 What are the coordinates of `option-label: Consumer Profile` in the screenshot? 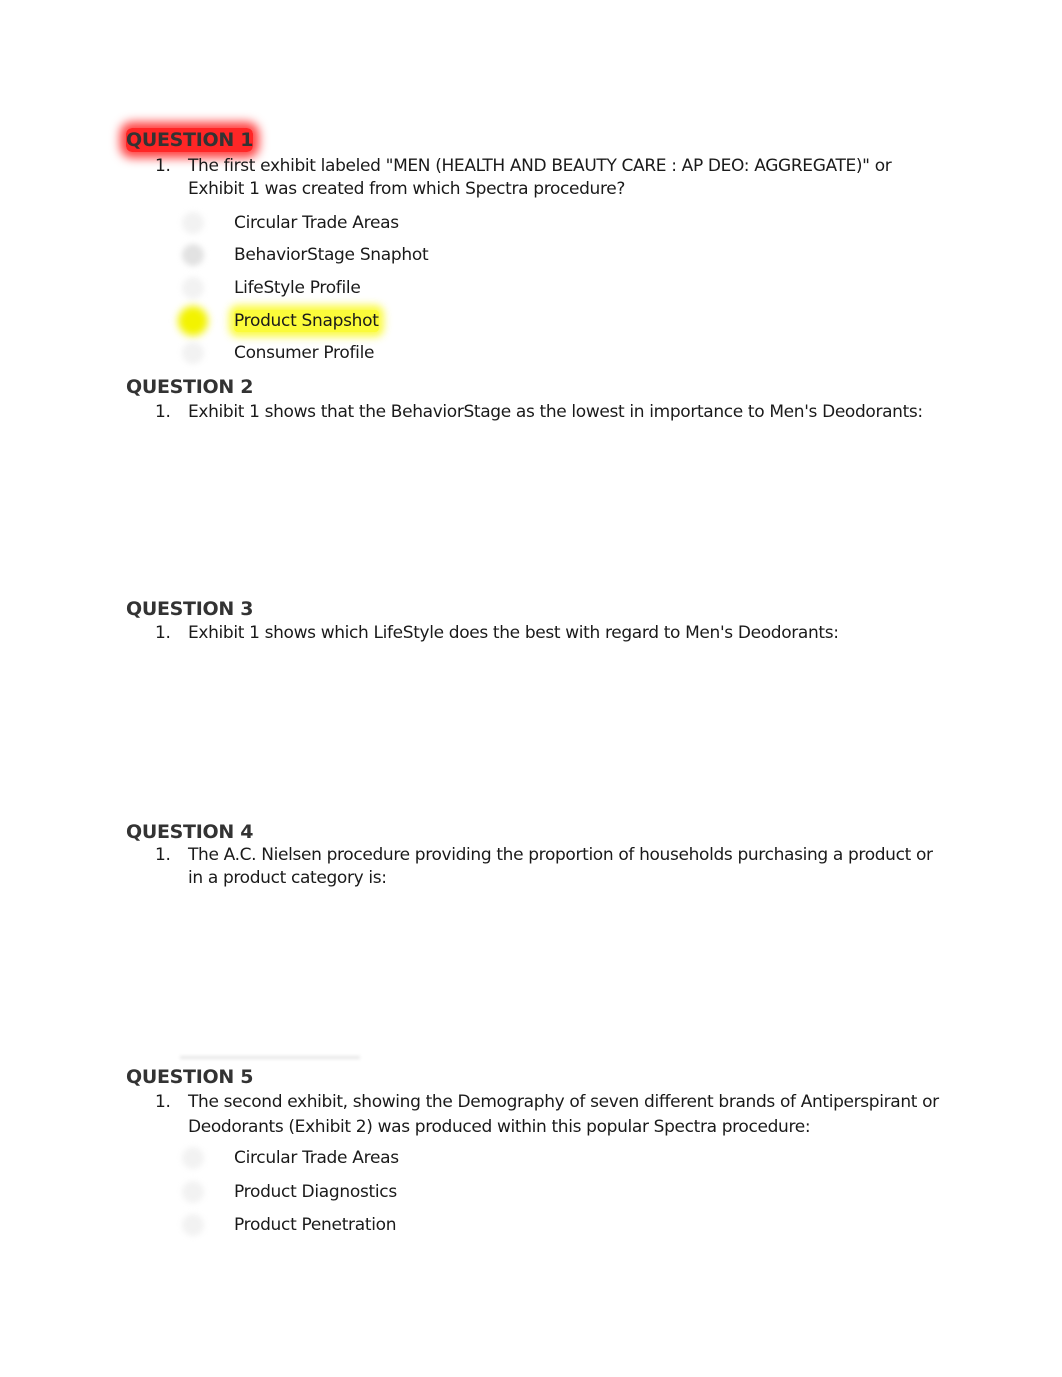 It's located at (304, 353).